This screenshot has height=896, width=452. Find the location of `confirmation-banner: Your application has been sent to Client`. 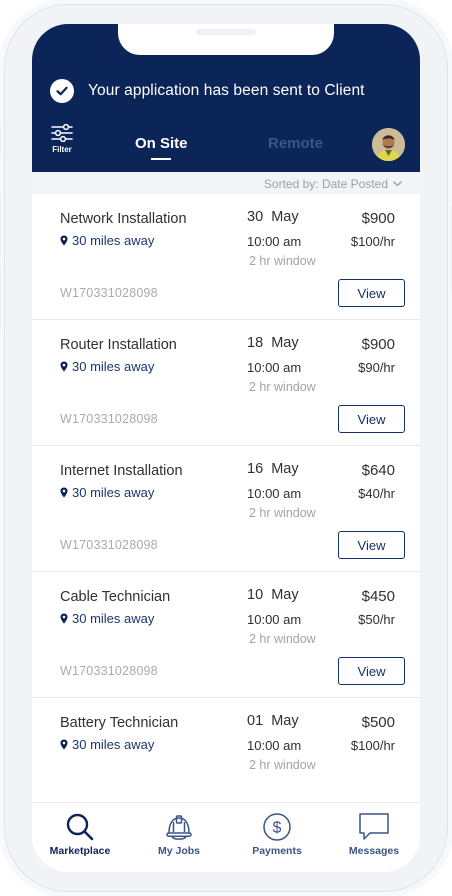

confirmation-banner: Your application has been sent to Client is located at coordinates (207, 91).